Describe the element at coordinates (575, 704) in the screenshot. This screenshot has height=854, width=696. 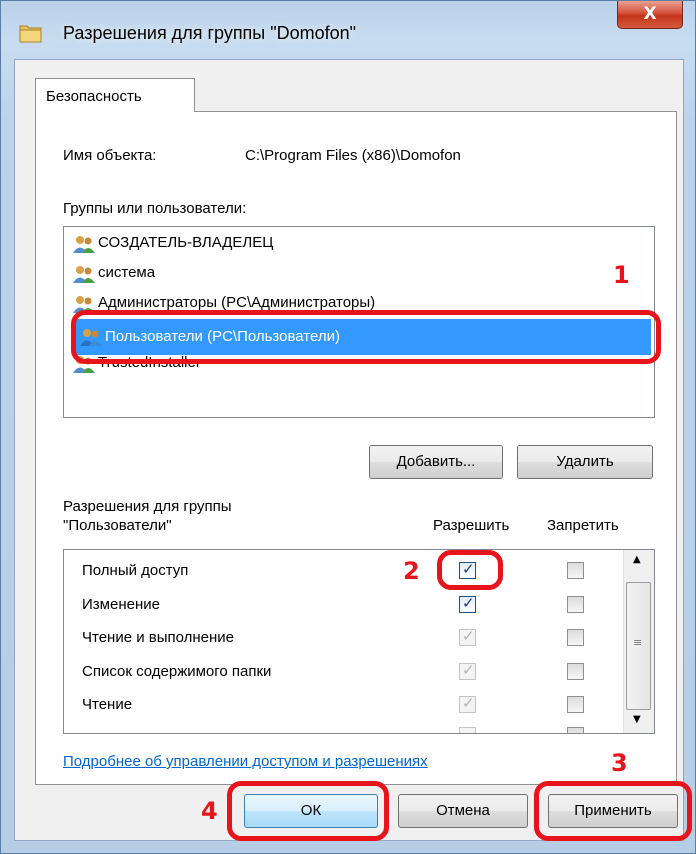
I see `deny-read-checkbox` at that location.